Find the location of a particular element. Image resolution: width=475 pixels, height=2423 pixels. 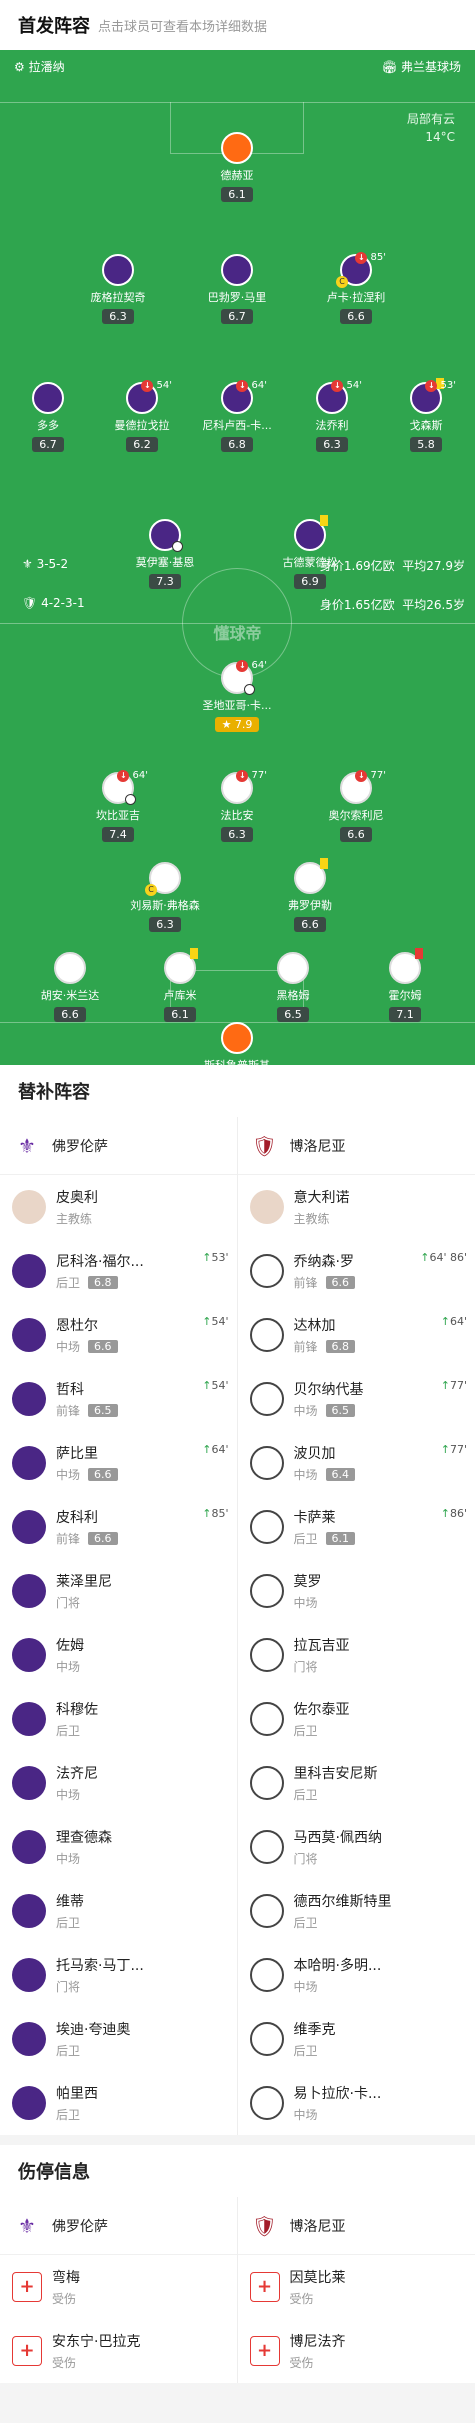

substitution-in-icon: ↑ is located at coordinates (445, 1321).